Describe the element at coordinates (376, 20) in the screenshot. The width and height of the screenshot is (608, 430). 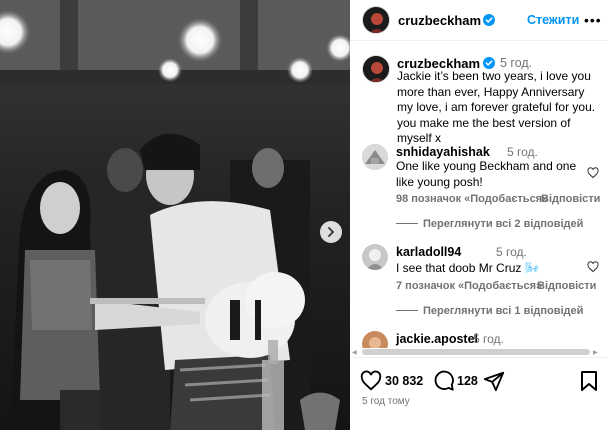
I see `author-avatar` at that location.